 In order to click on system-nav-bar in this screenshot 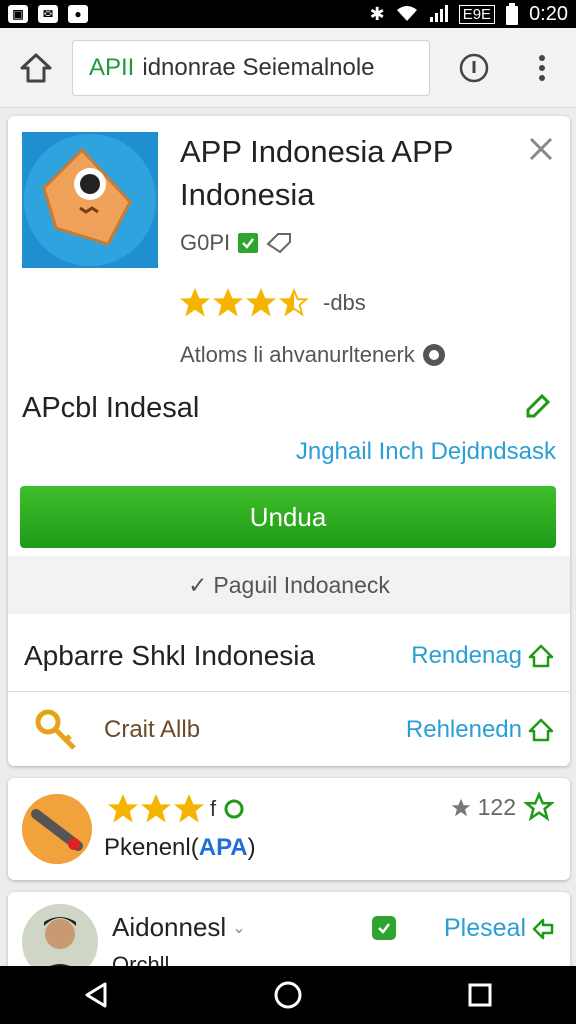, I will do `click(288, 995)`.